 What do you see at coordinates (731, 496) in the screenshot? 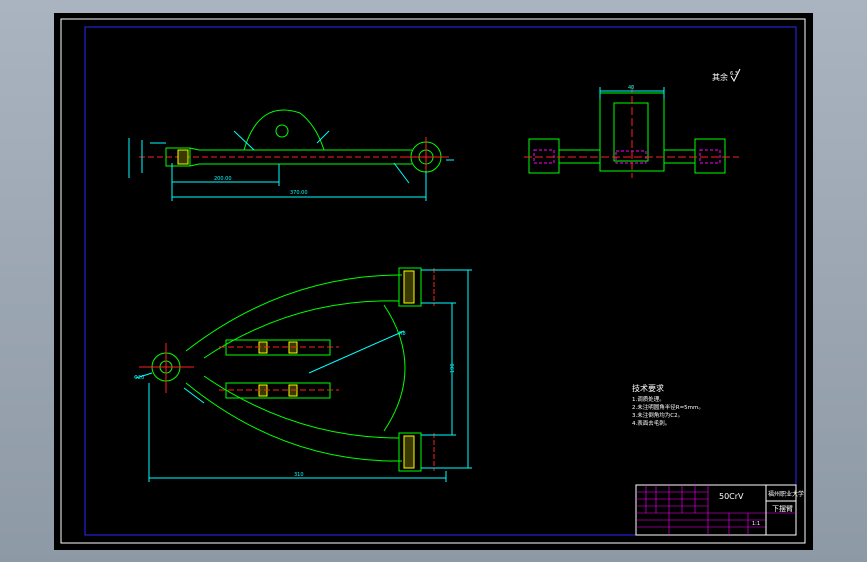
I see `title-material: 50CrV` at bounding box center [731, 496].